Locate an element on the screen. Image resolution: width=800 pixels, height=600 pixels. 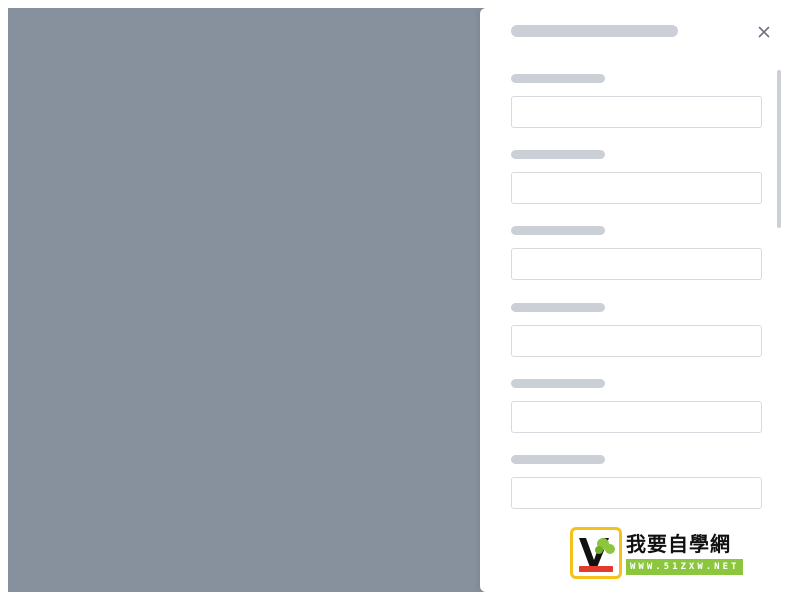
watermark-url: WWW.51ZXW.NET is located at coordinates (685, 566).